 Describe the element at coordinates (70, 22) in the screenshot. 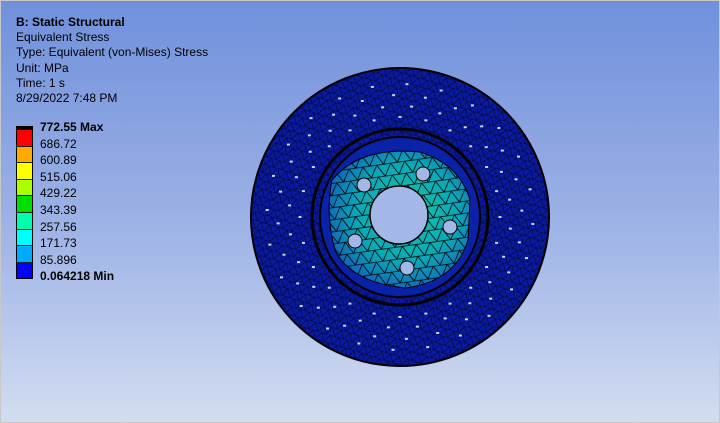

I see `analysis-title: B: Static Structural` at that location.